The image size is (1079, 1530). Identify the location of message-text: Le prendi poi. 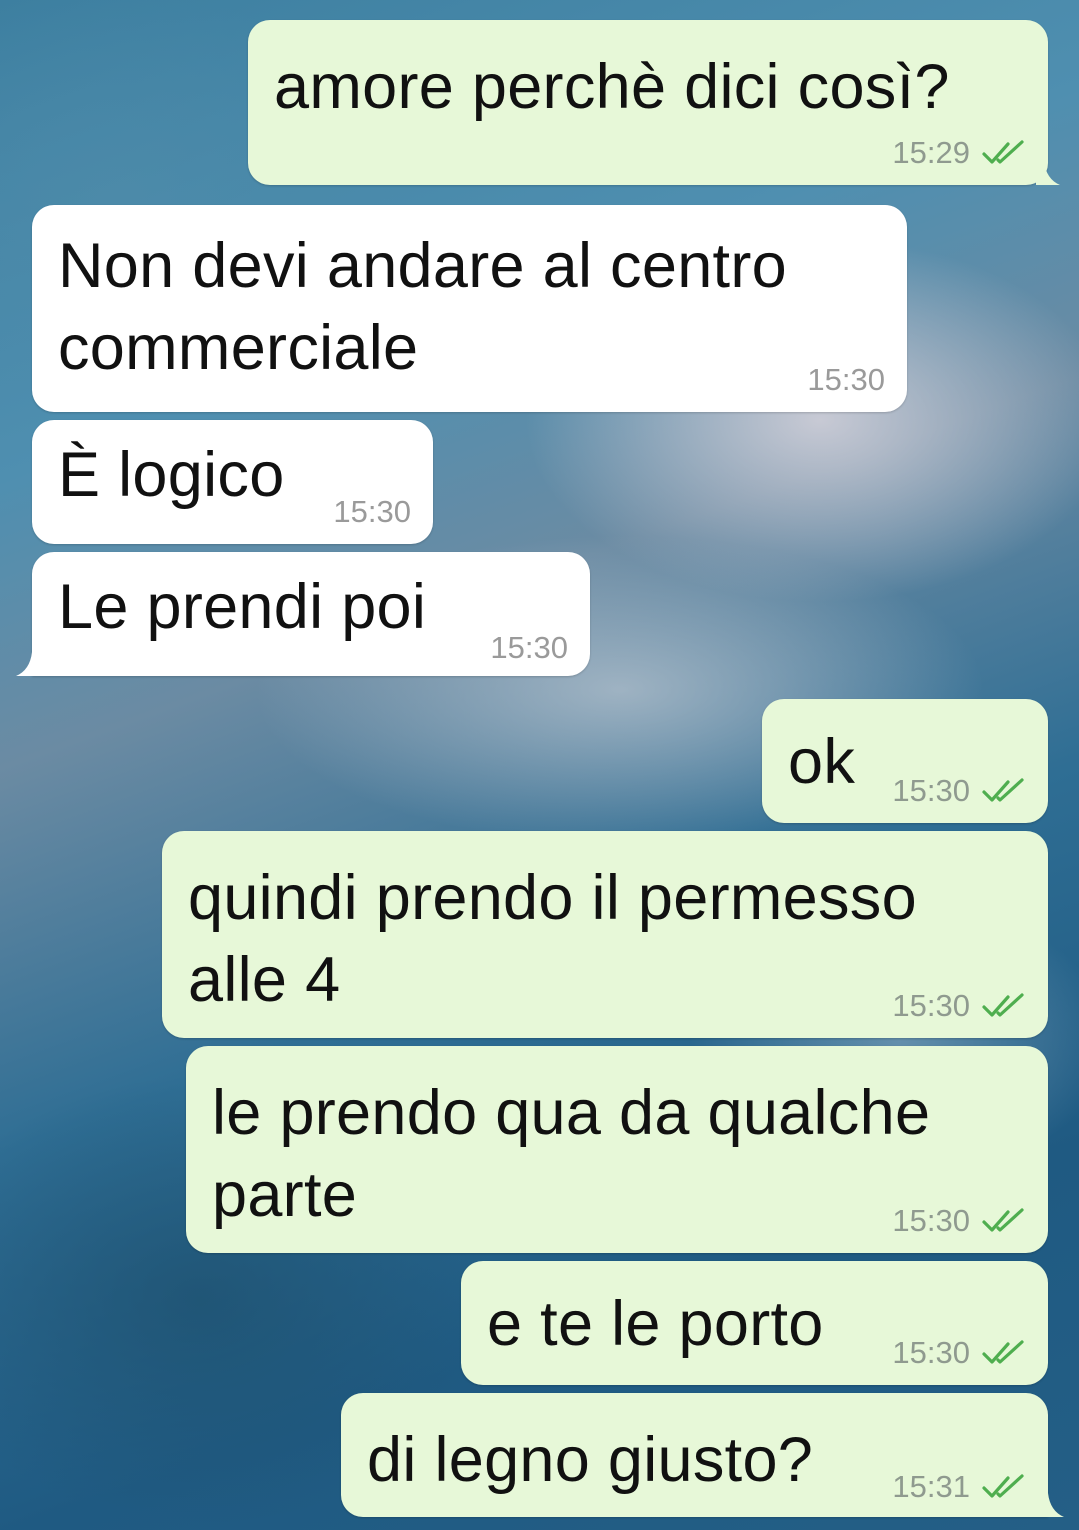
(242, 607).